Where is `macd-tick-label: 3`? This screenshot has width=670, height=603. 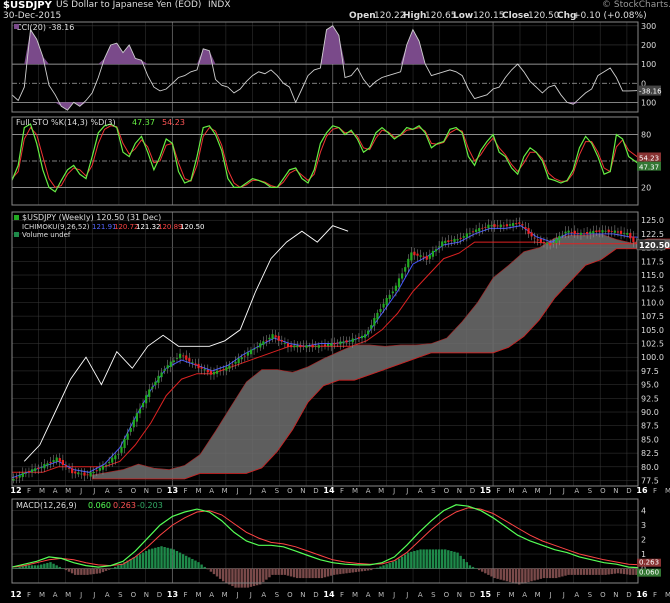 macd-tick-label: 3 is located at coordinates (643, 525).